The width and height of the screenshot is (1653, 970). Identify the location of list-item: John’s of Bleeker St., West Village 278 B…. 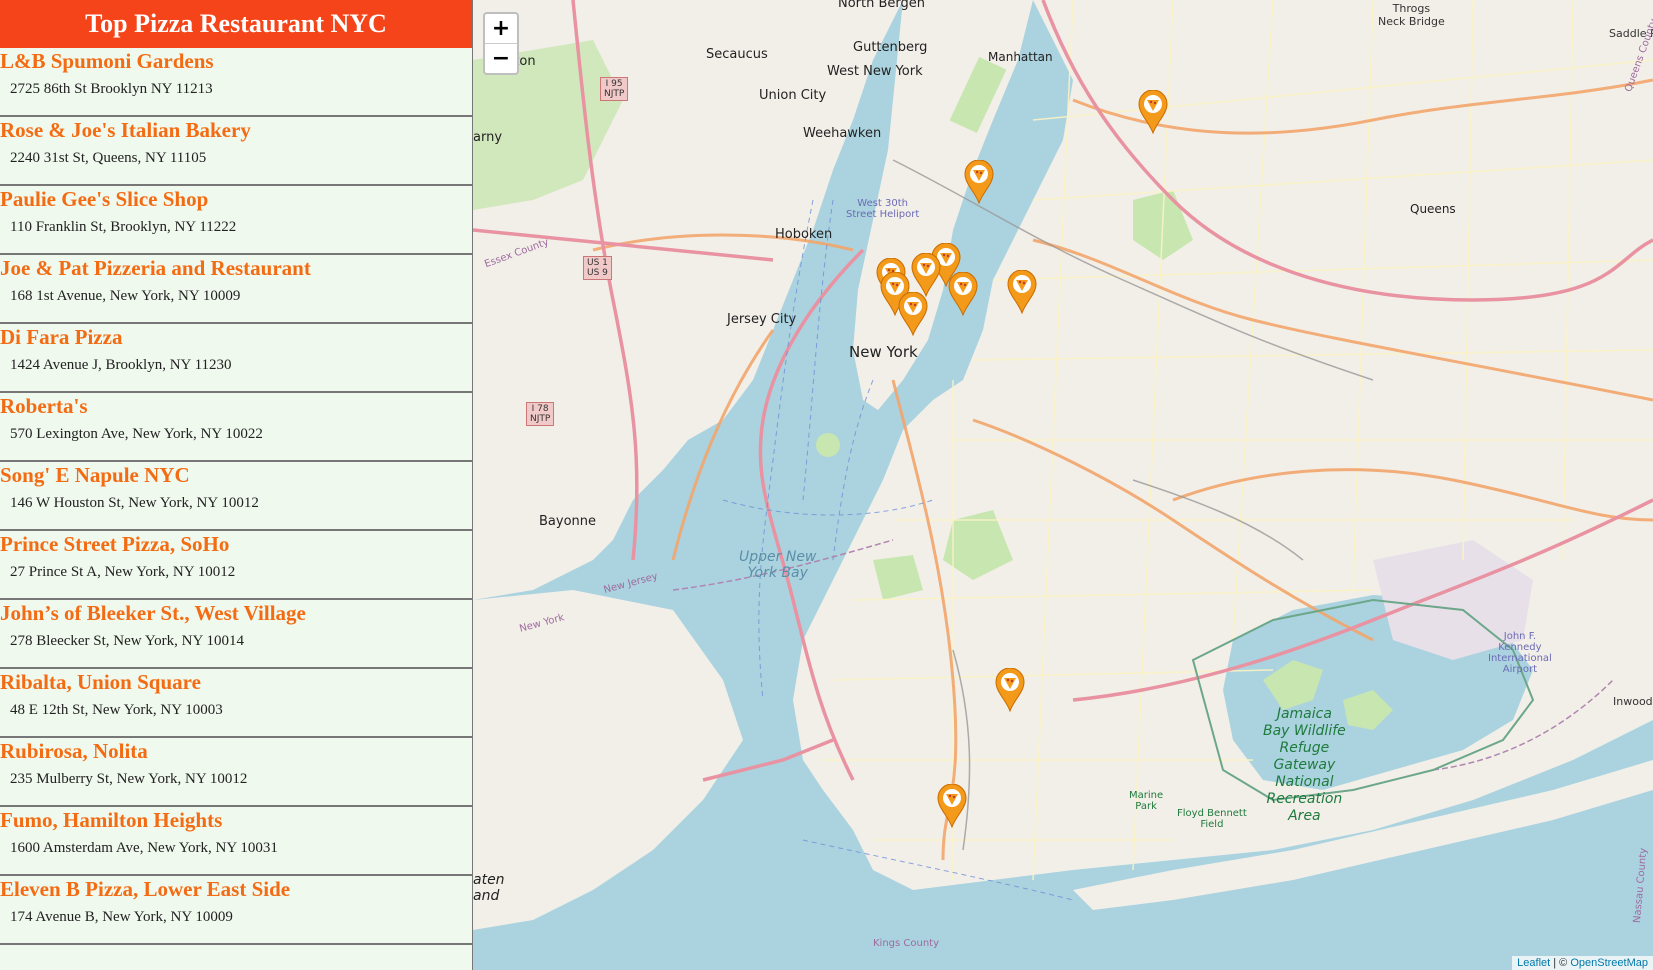
(236, 634).